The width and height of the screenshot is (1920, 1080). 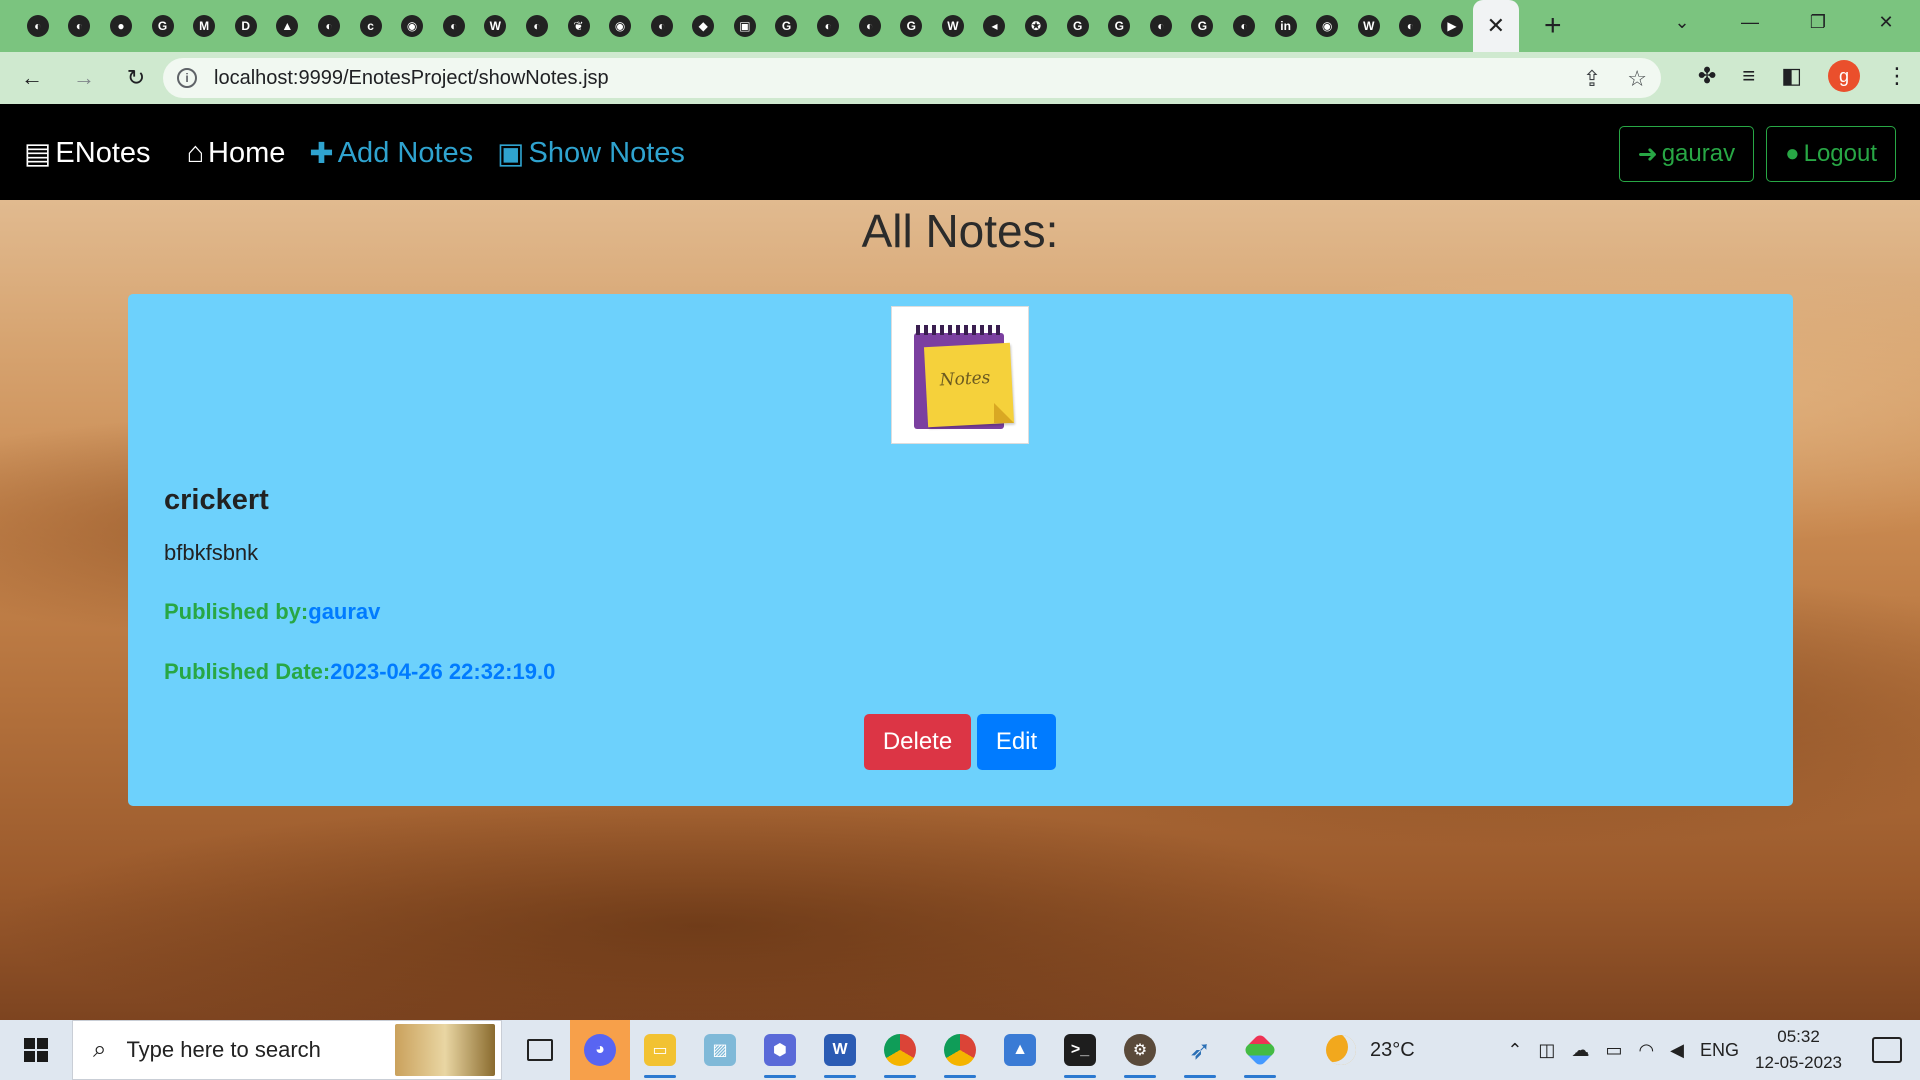 What do you see at coordinates (1748, 76) in the screenshot?
I see `media-control-icon: ≡` at bounding box center [1748, 76].